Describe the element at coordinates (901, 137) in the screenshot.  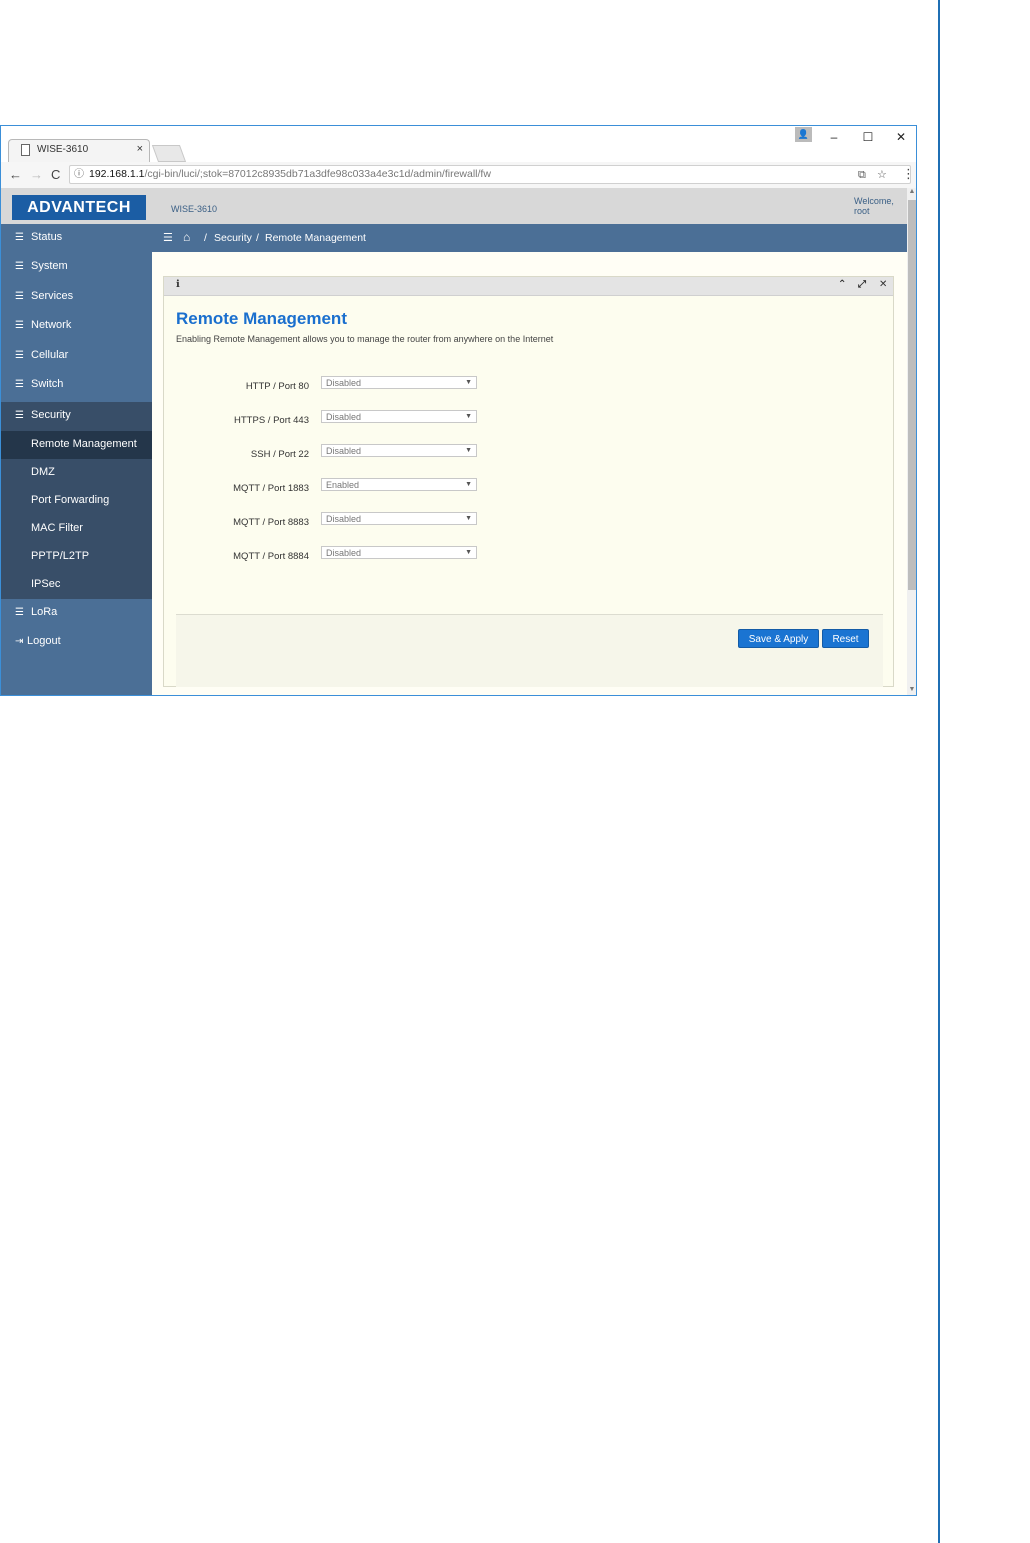
I see `close-window-button: ✕` at that location.